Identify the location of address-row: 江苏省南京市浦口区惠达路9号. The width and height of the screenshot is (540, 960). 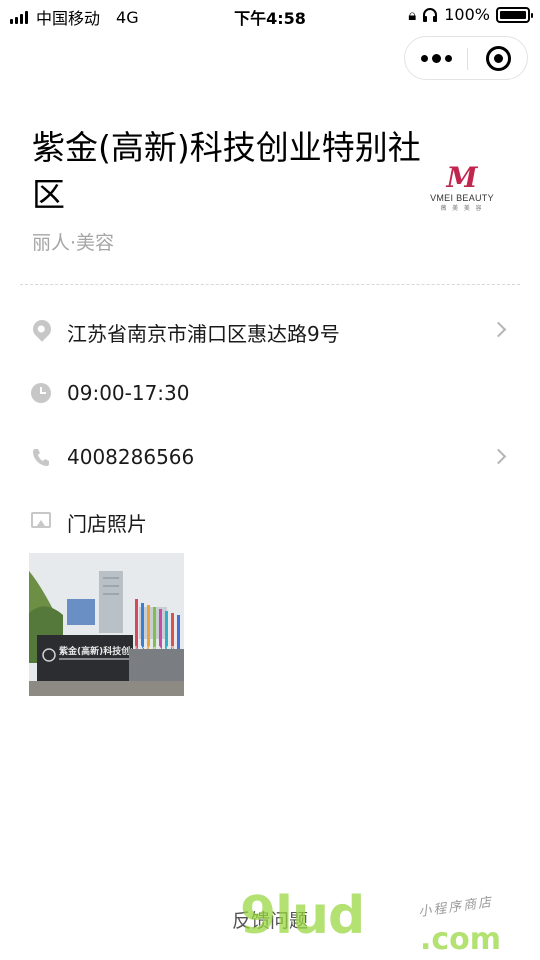
(270, 331).